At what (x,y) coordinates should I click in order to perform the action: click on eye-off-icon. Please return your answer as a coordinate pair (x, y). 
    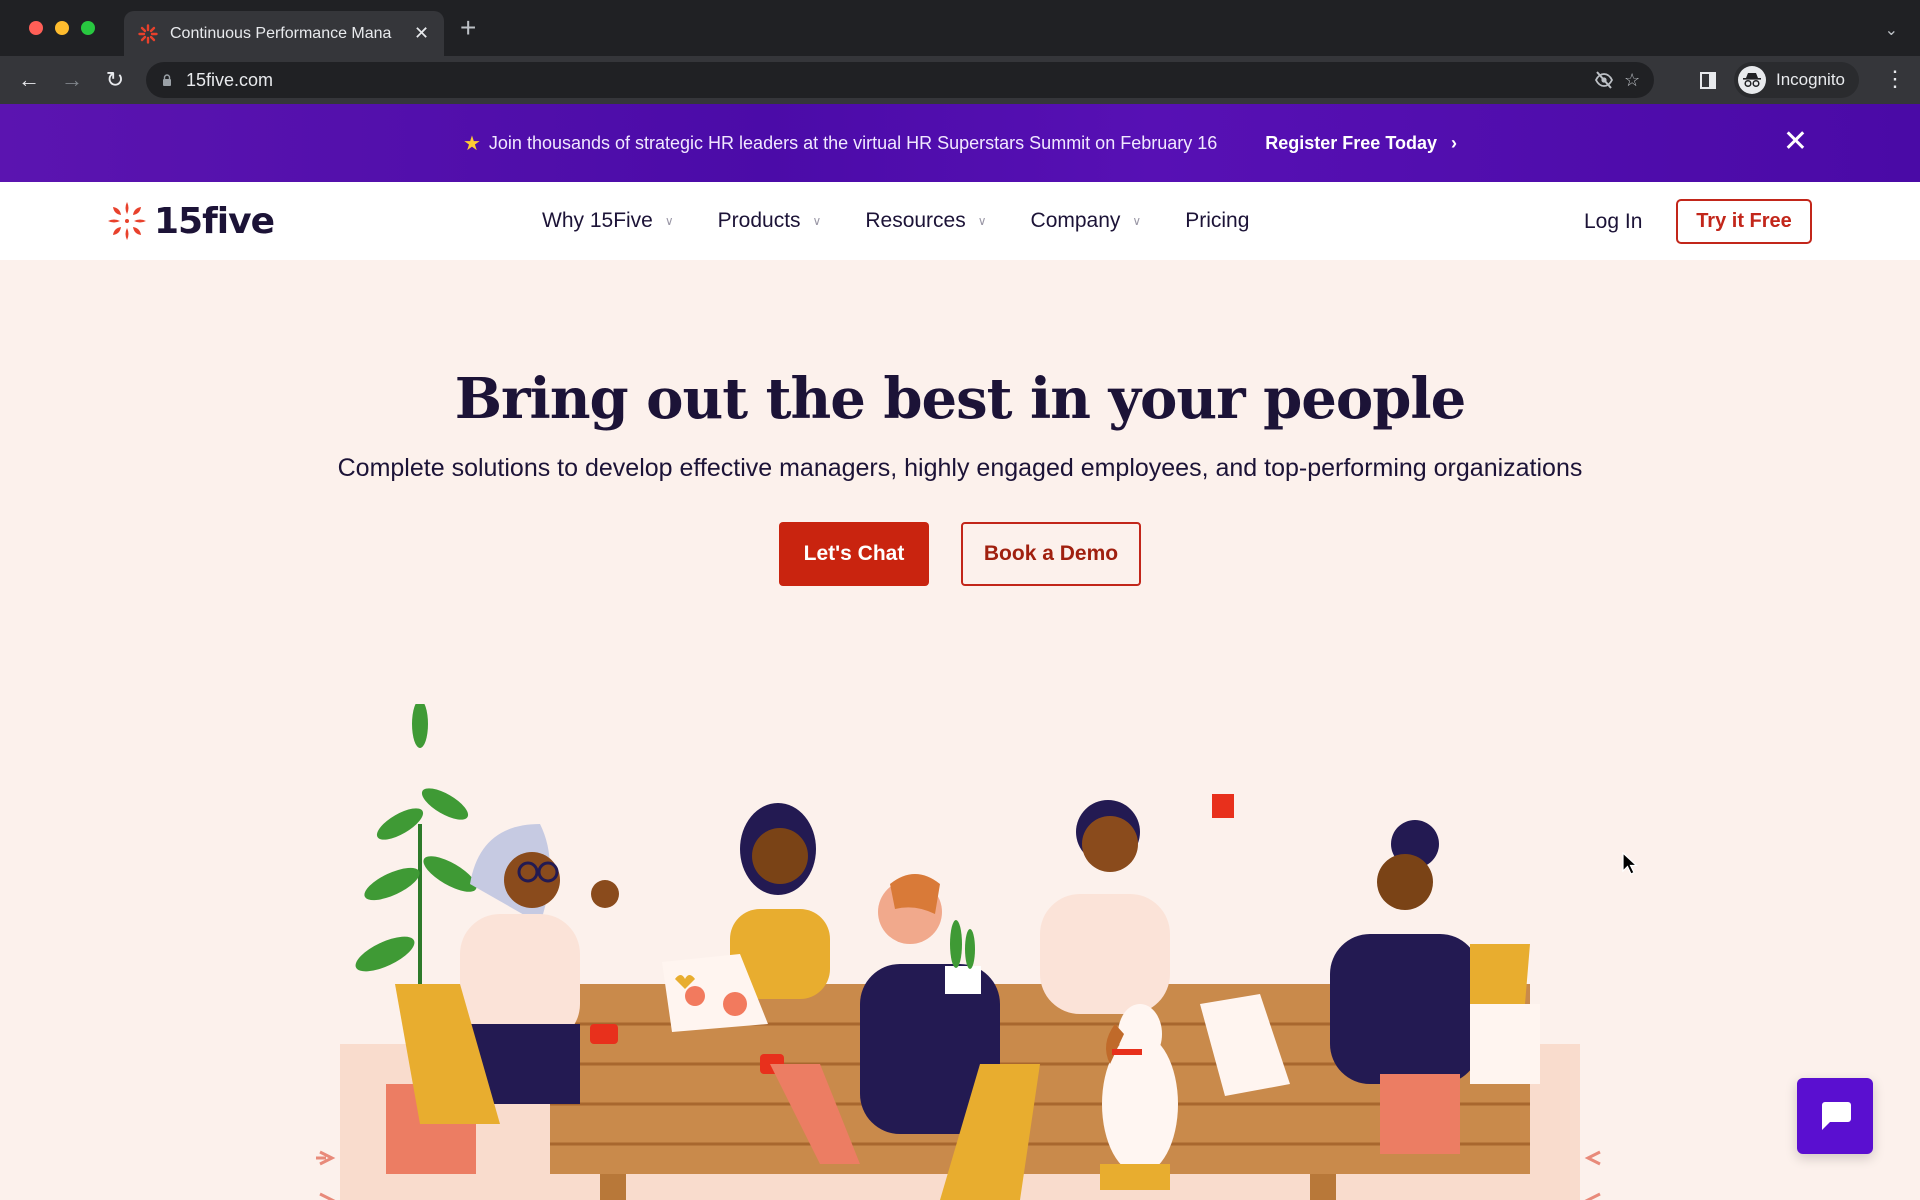
    Looking at the image, I should click on (1604, 80).